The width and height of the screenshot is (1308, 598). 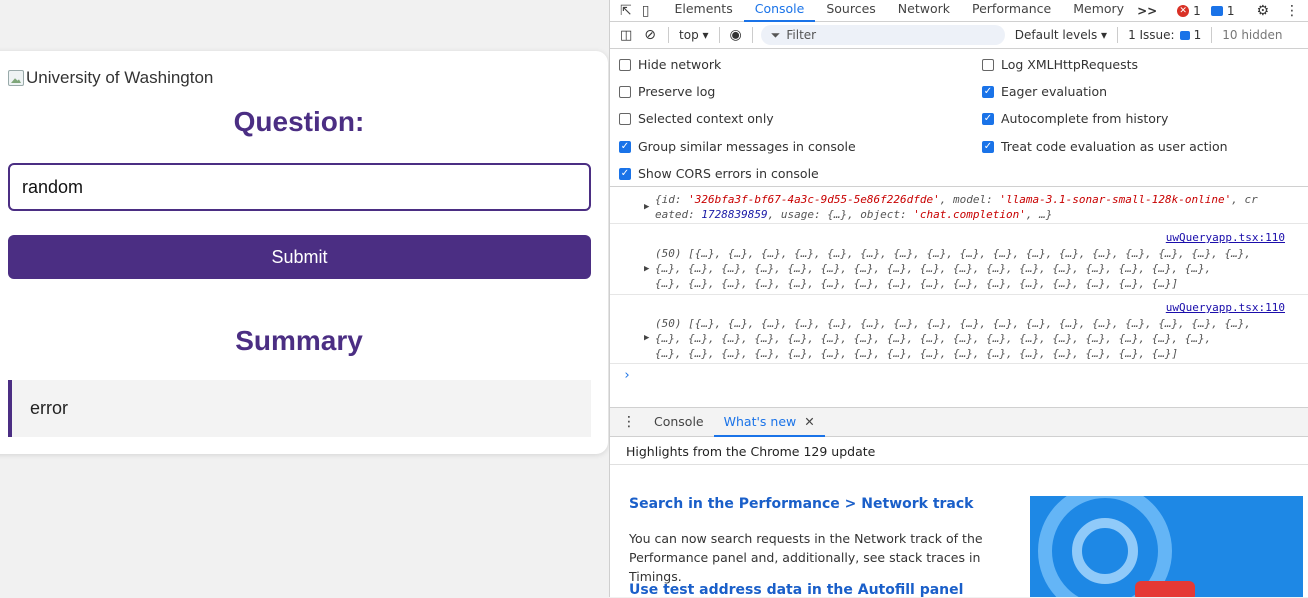 What do you see at coordinates (120, 77) in the screenshot?
I see `logo-alt-text: University of Washington` at bounding box center [120, 77].